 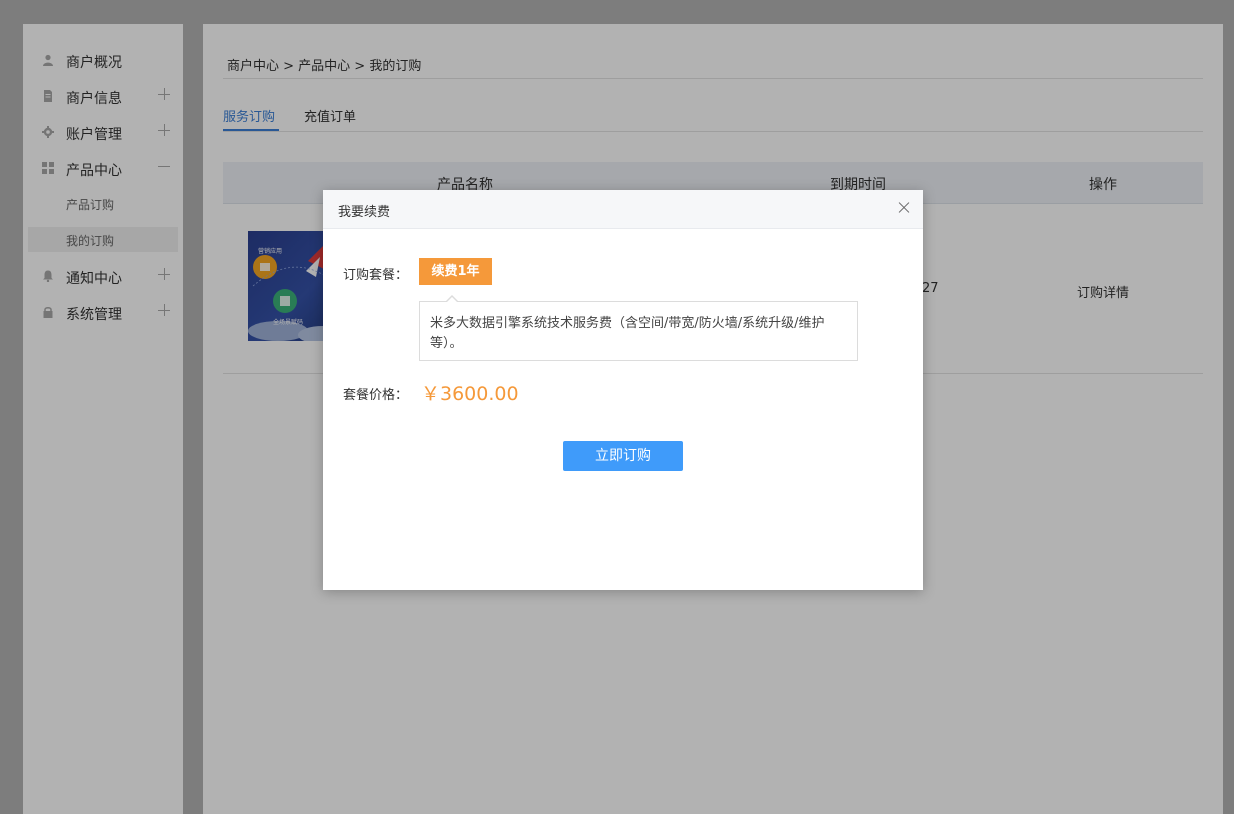 What do you see at coordinates (376, 395) in the screenshot?
I see `price-label: 套餐价格：` at bounding box center [376, 395].